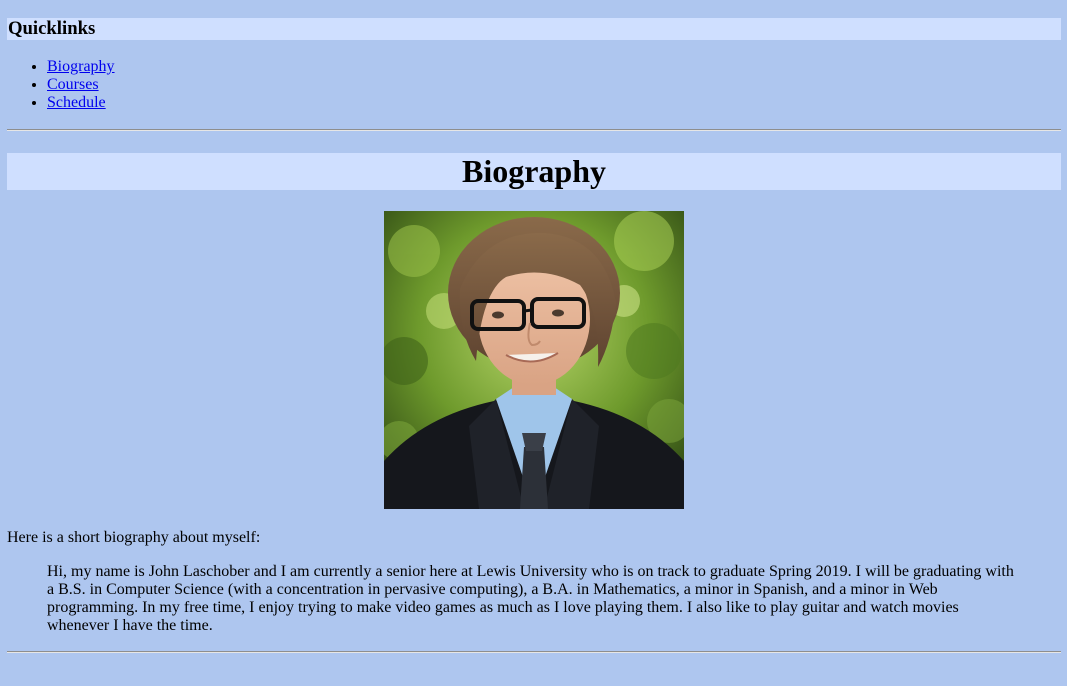  I want to click on courses-link: Courses, so click(73, 84).